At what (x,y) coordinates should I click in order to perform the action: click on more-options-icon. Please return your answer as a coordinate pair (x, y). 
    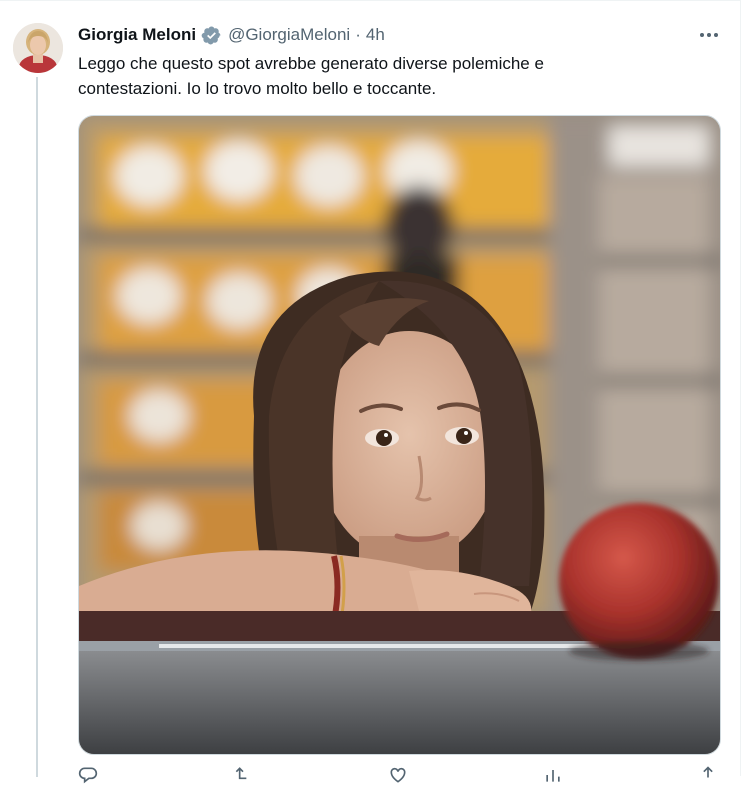
    Looking at the image, I should click on (709, 35).